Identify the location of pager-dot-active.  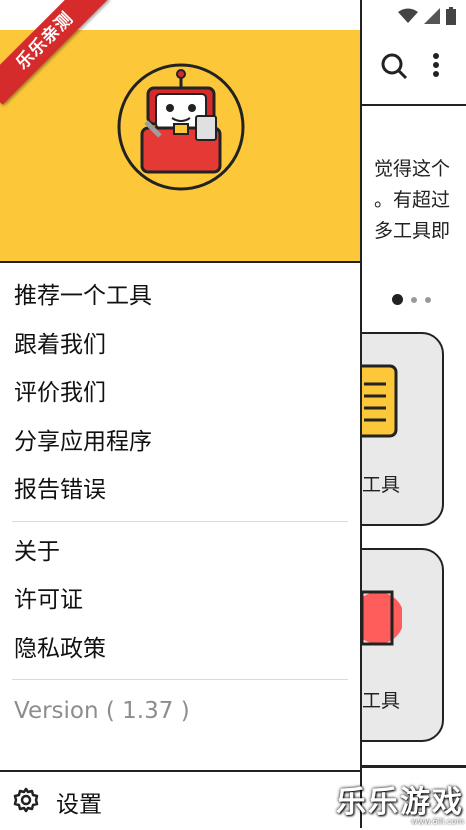
(397, 299).